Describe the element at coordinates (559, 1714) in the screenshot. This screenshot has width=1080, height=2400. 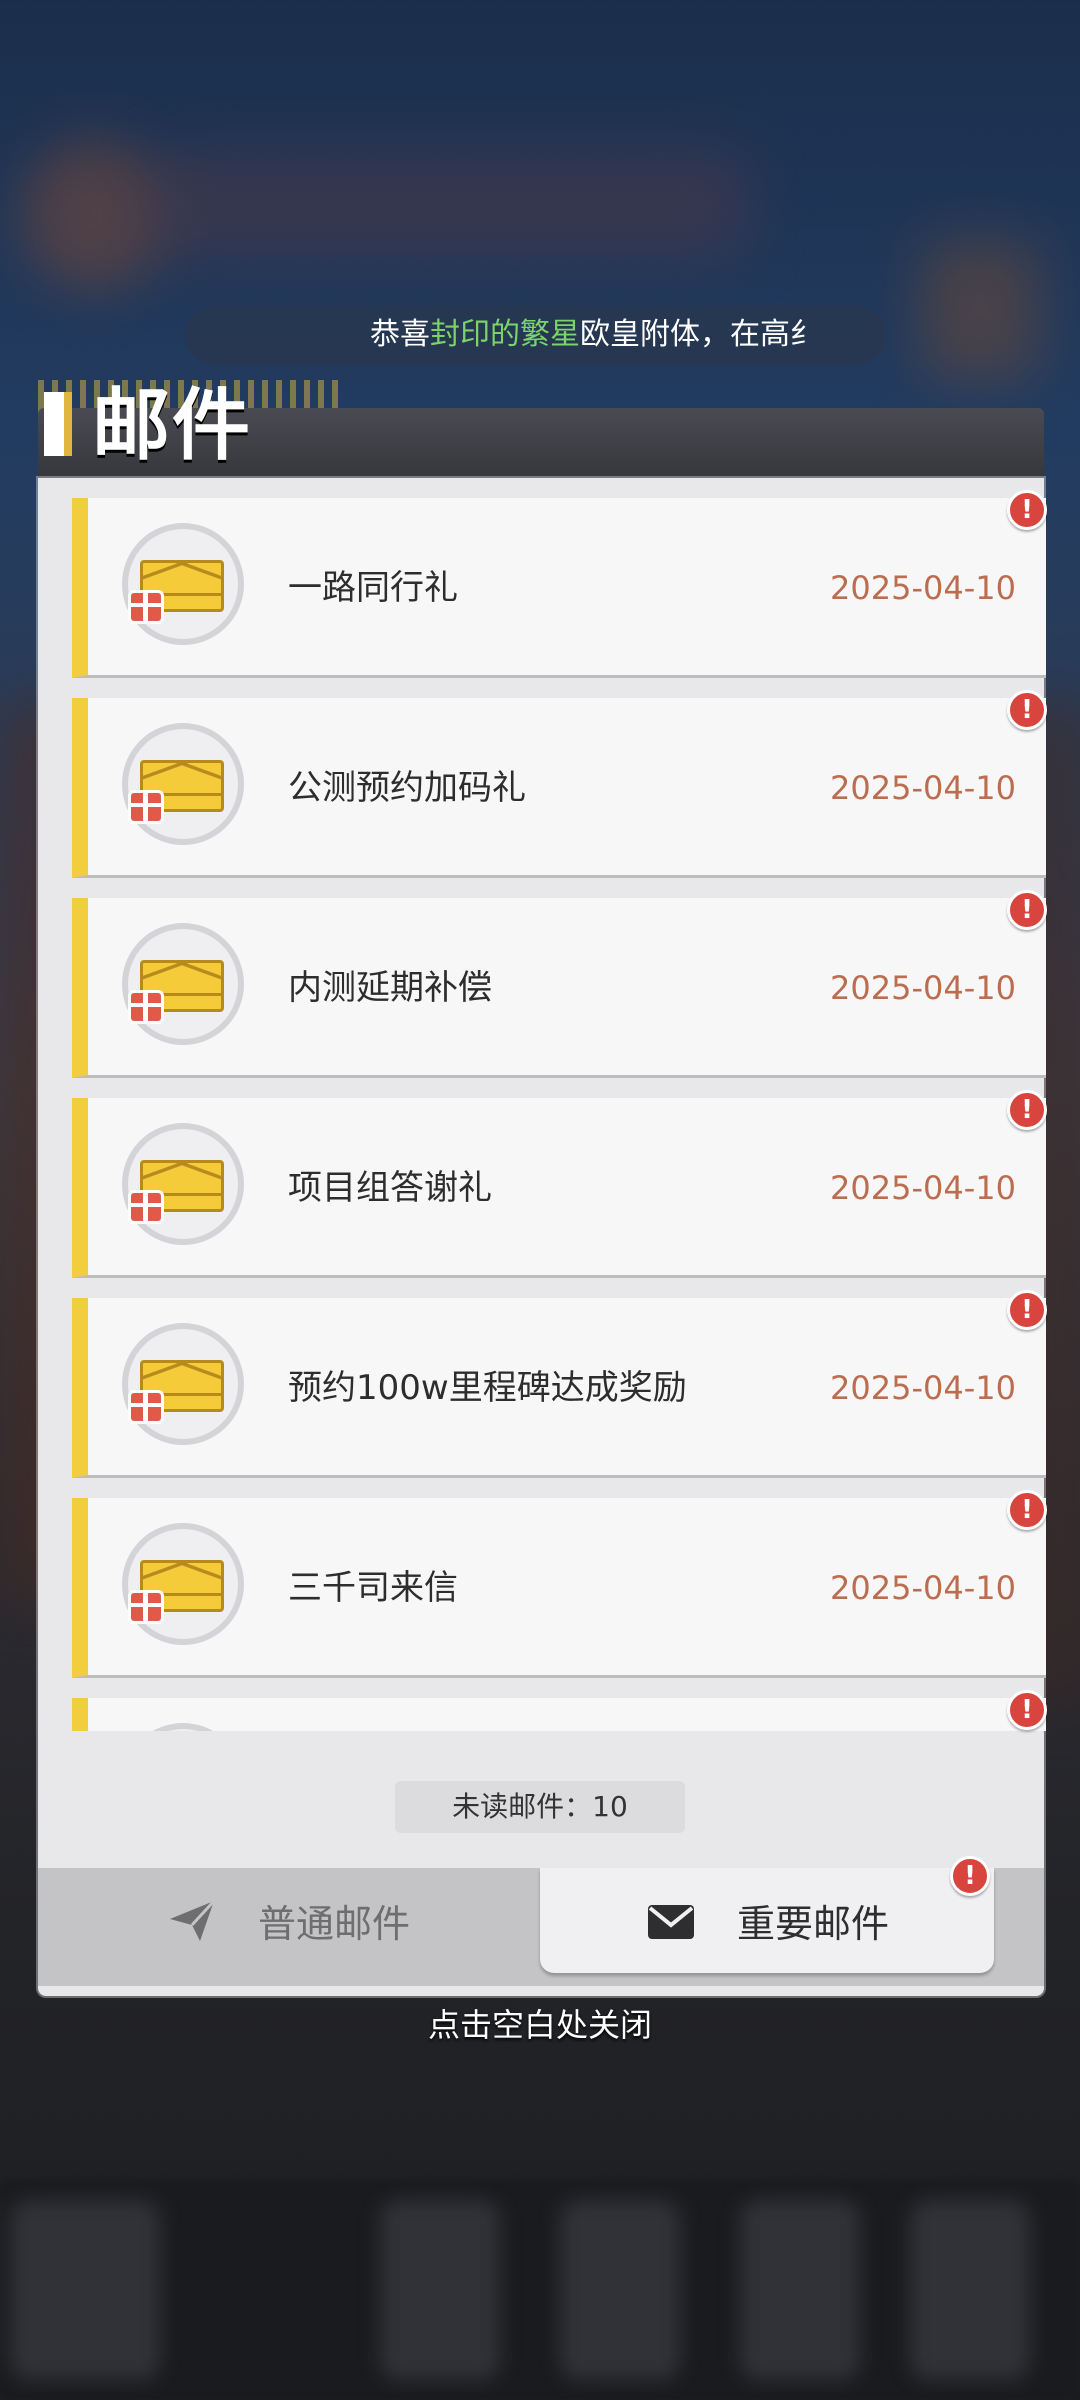
I see `mail-item-partial` at that location.